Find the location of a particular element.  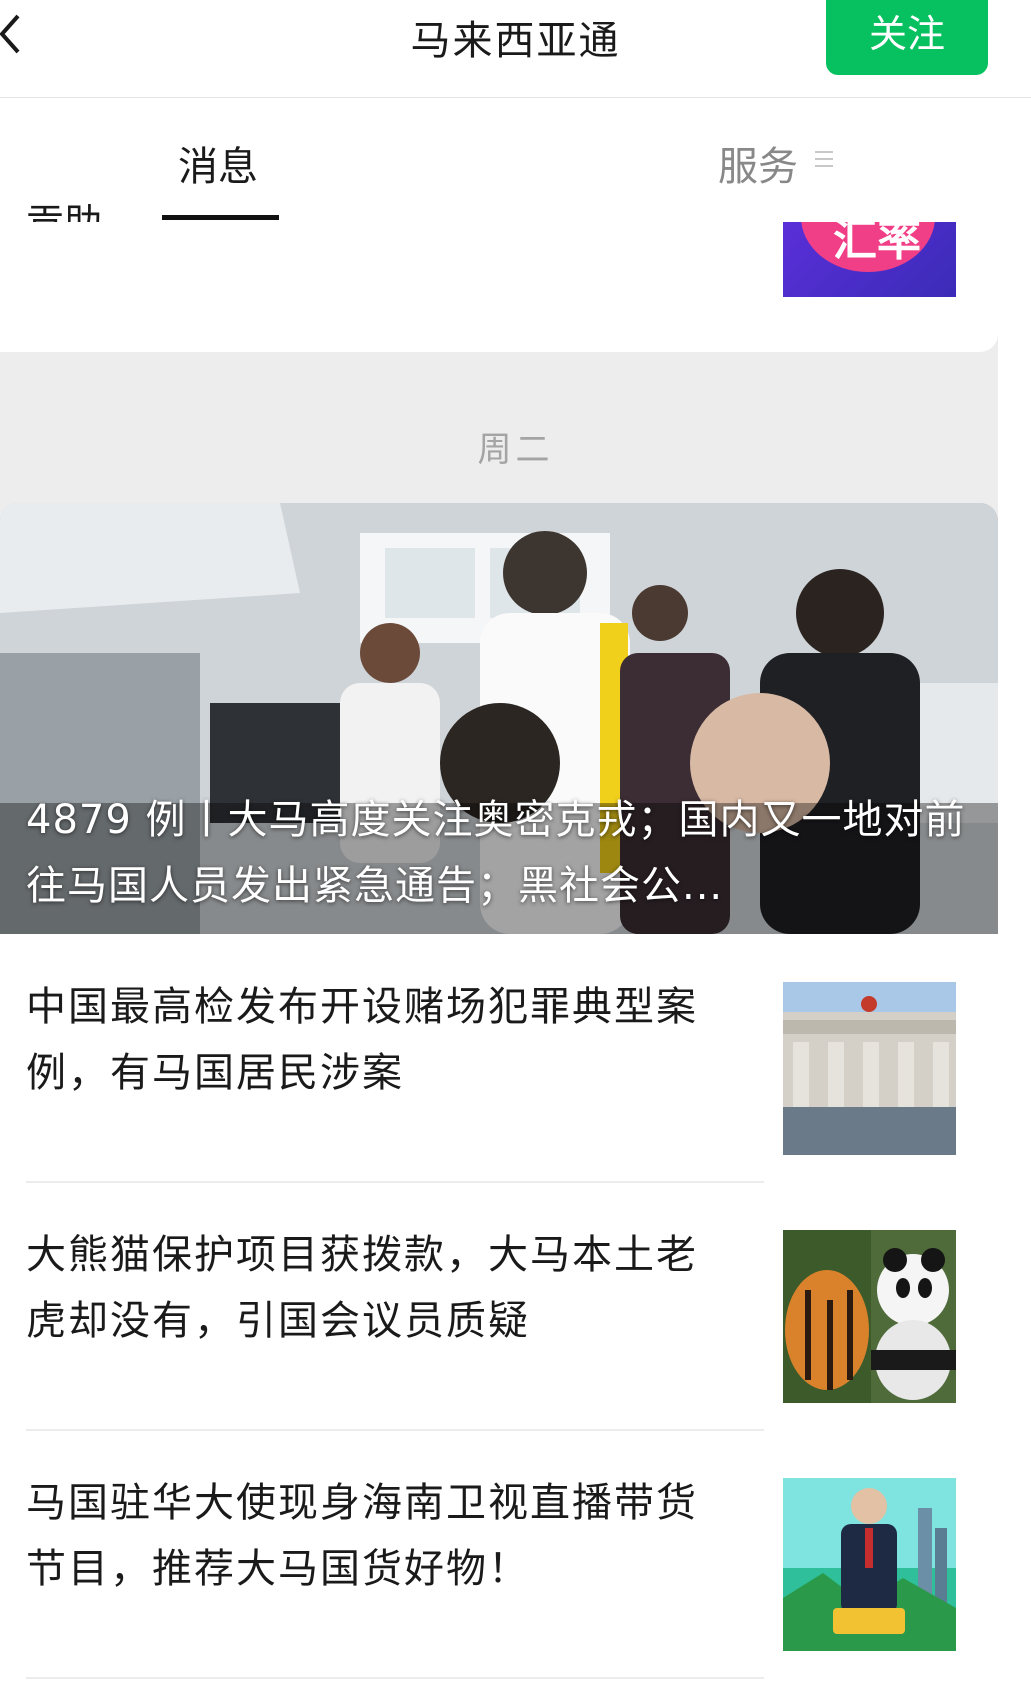

tab-messages: 消息 is located at coordinates (218, 163).